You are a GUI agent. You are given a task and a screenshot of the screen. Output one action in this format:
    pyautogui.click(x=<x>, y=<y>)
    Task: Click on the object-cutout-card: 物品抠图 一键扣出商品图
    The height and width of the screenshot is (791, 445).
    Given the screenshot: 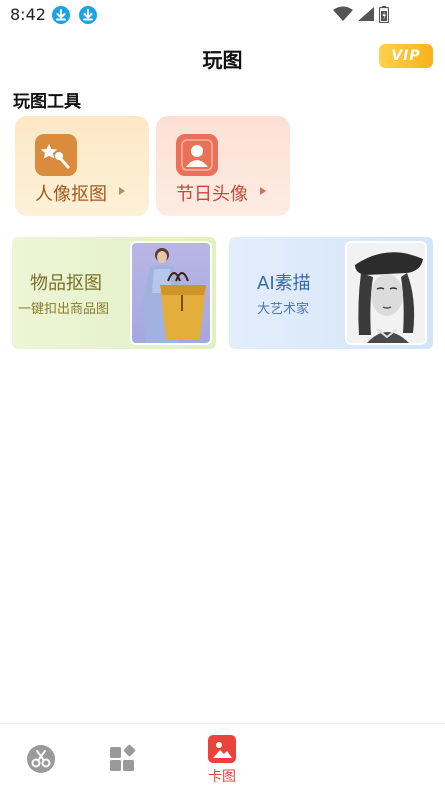 What is the action you would take?
    pyautogui.click(x=114, y=293)
    